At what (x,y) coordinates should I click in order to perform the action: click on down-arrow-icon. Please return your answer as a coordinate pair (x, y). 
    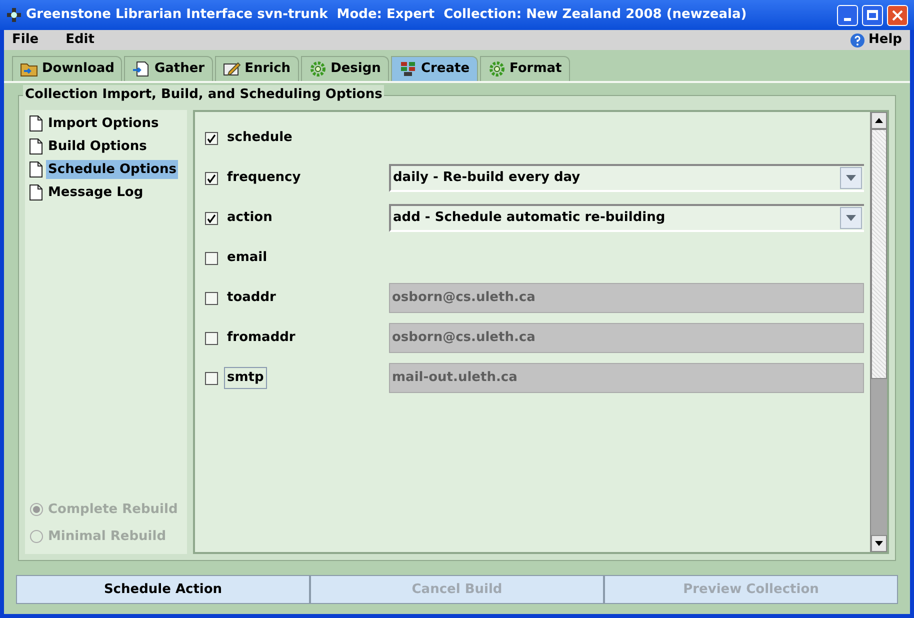
    Looking at the image, I should click on (879, 543).